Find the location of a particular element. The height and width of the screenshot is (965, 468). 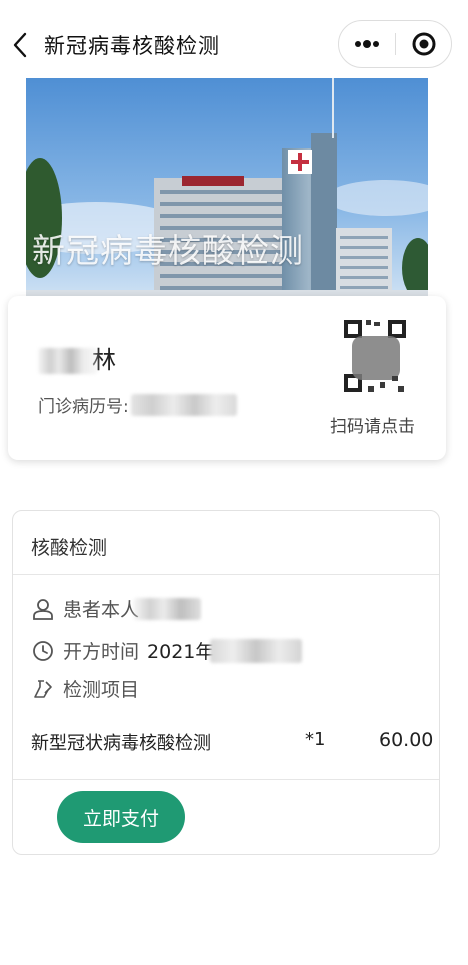

test-items-label: 检测项目 is located at coordinates (101, 690).